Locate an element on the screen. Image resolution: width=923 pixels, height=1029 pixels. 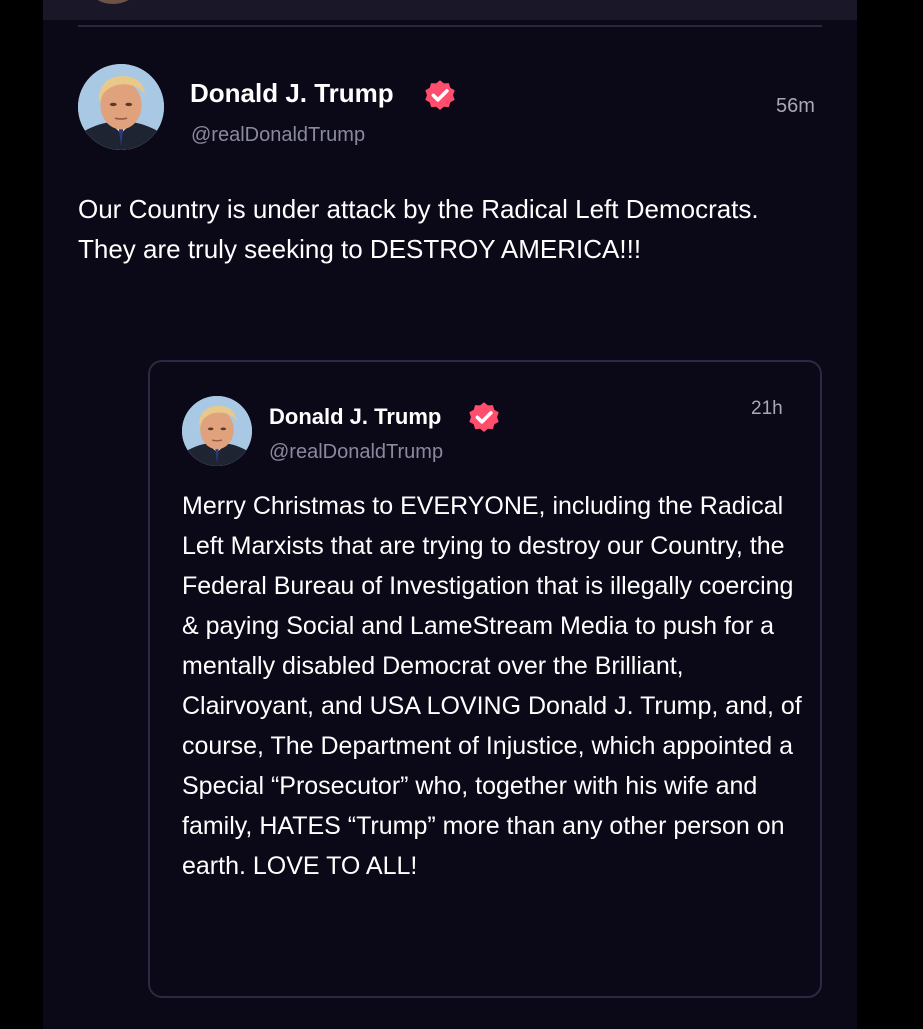
quoted-avatar-portrait is located at coordinates (217, 431).